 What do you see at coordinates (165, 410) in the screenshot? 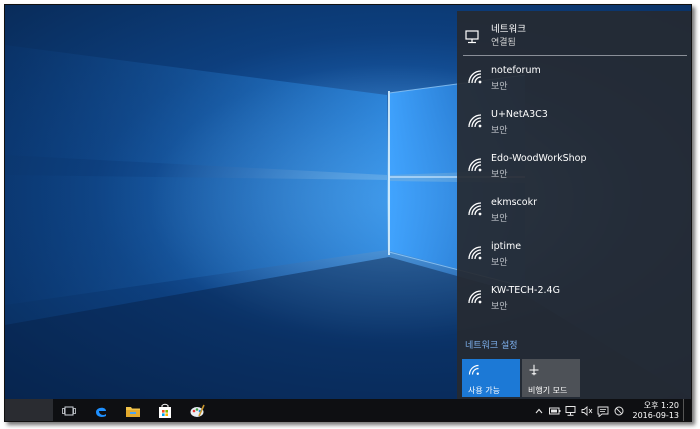
I see `store-icon` at bounding box center [165, 410].